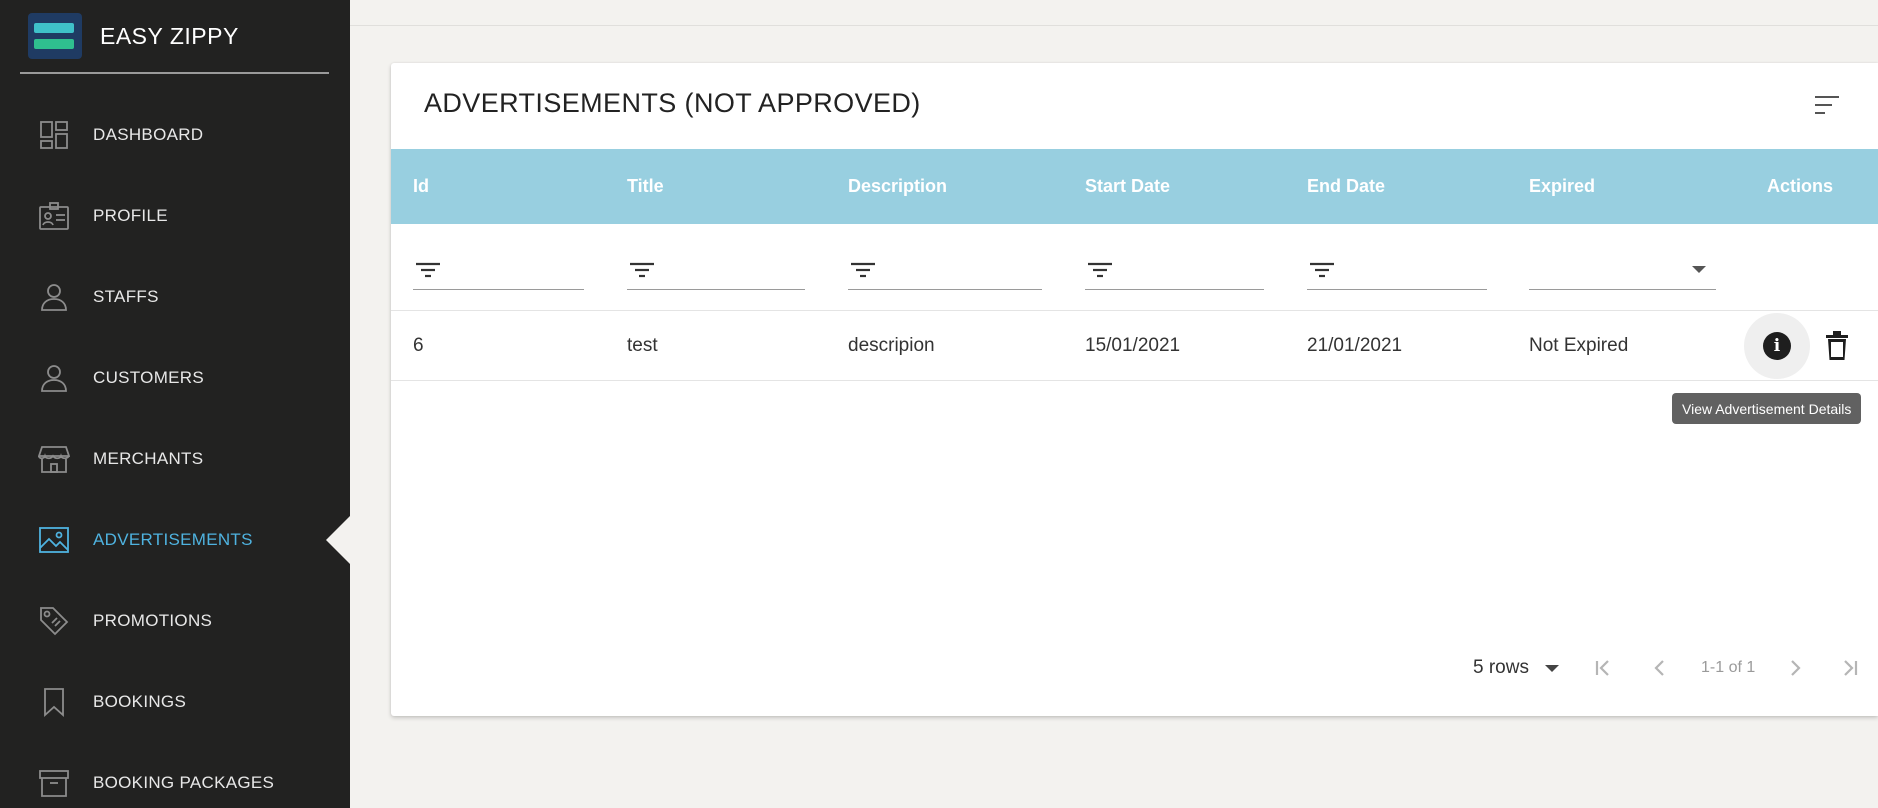  What do you see at coordinates (54, 540) in the screenshot?
I see `image-icon` at bounding box center [54, 540].